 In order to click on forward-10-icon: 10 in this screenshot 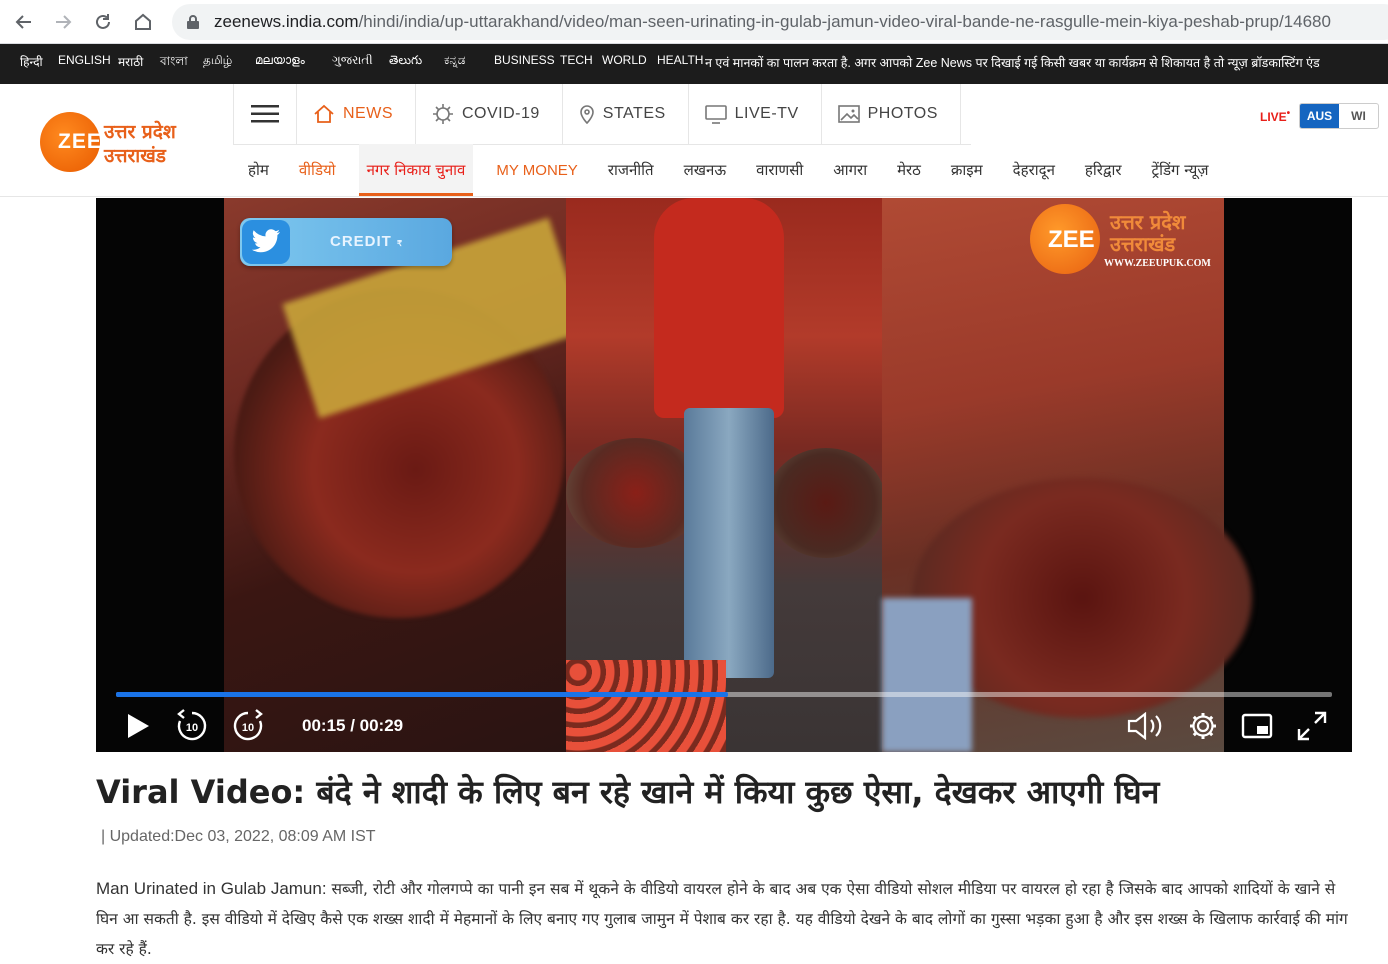, I will do `click(248, 726)`.